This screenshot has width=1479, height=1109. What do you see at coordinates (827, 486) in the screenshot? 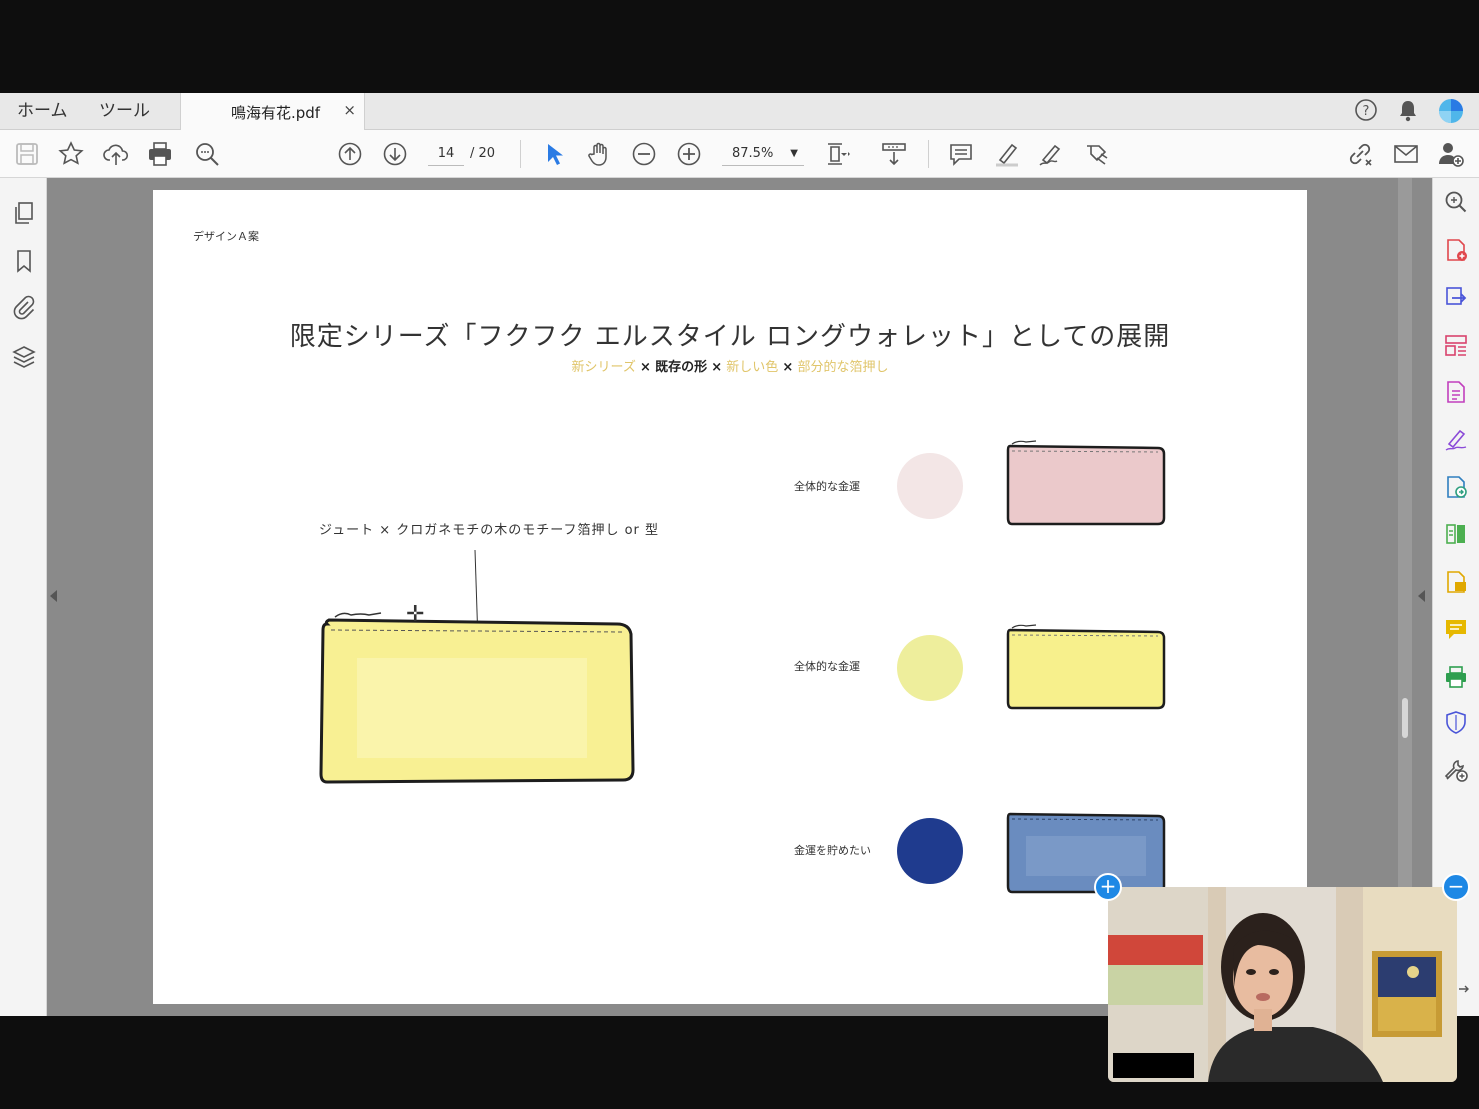
I see `row-label-1: 全体的な金運` at bounding box center [827, 486].